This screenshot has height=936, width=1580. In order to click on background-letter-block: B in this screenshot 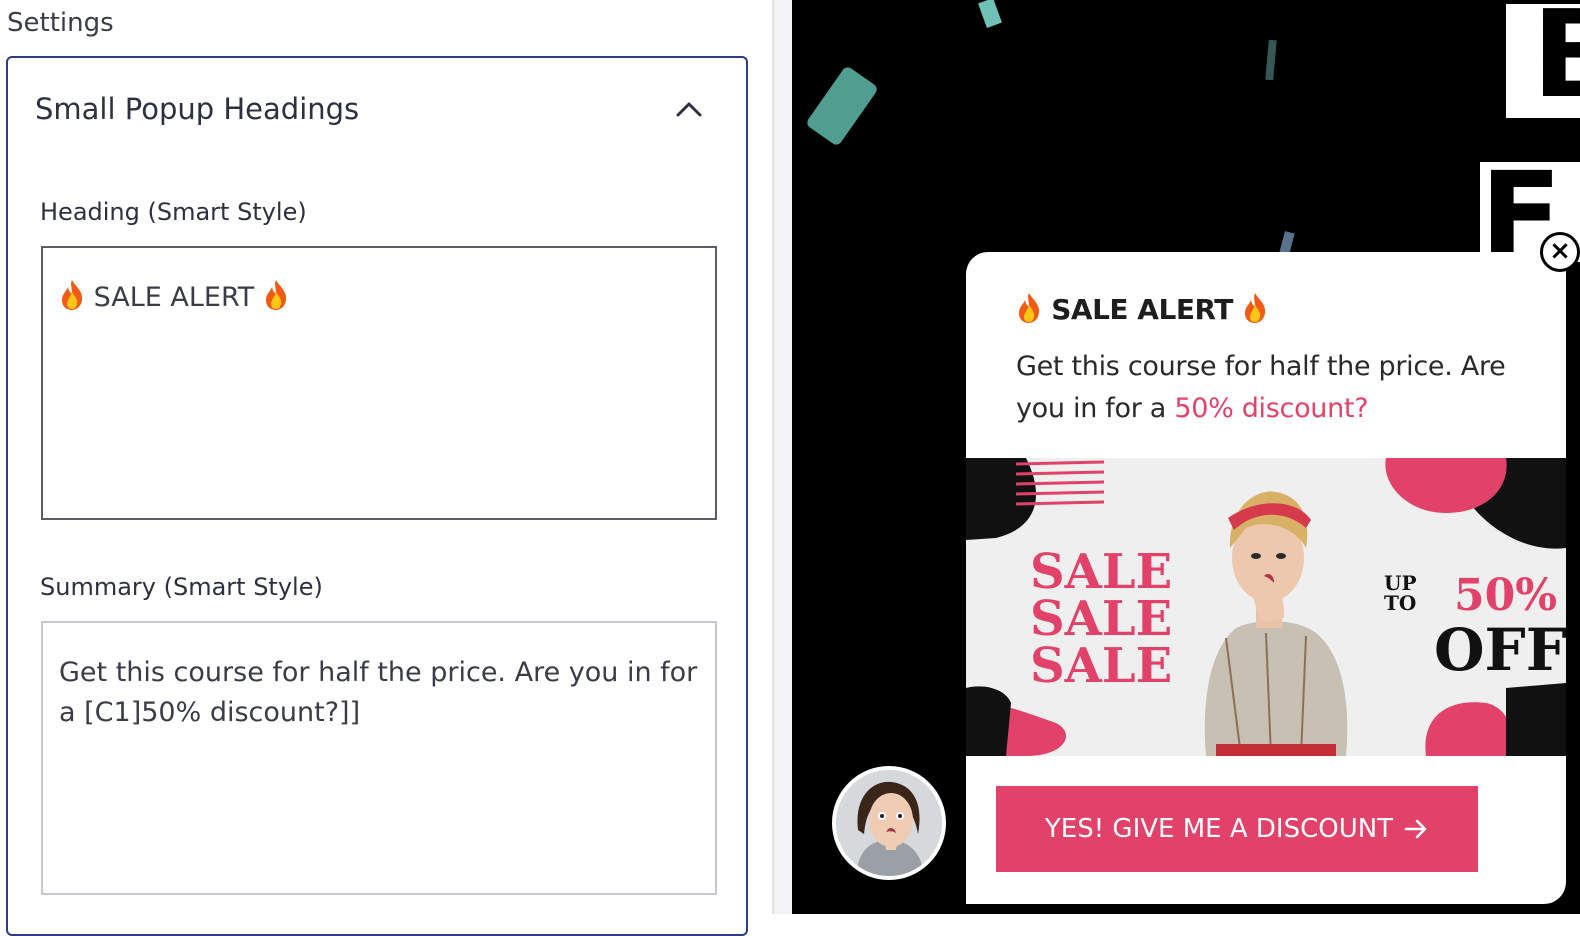, I will do `click(1543, 61)`.